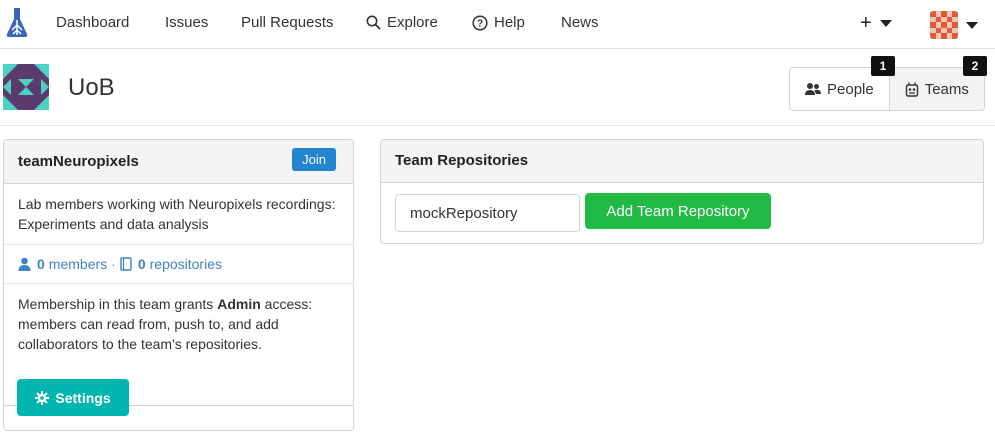 The height and width of the screenshot is (437, 995). What do you see at coordinates (850, 89) in the screenshot?
I see `tab-people-label: People` at bounding box center [850, 89].